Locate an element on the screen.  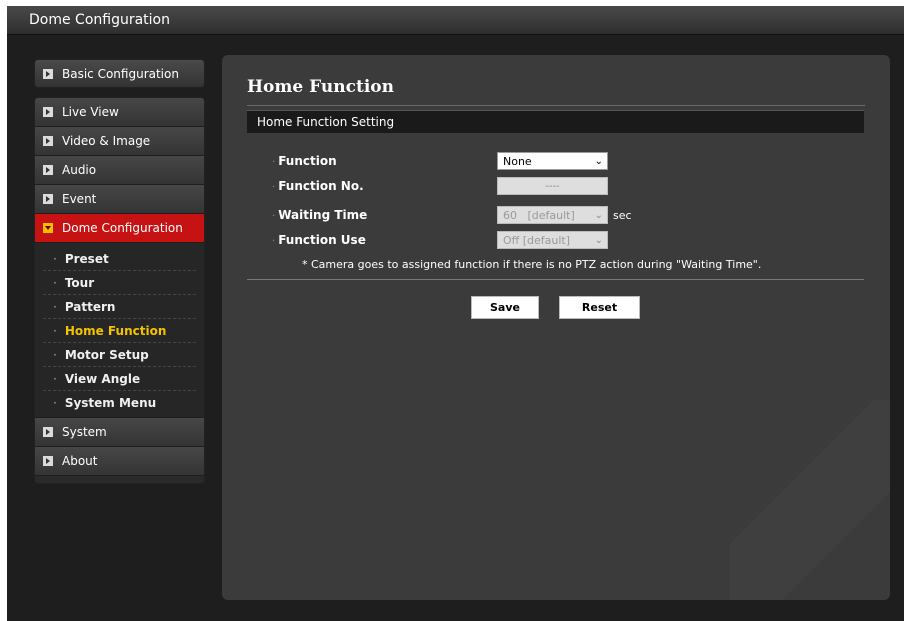
submenu-item-tour: · Tour is located at coordinates (119, 283).